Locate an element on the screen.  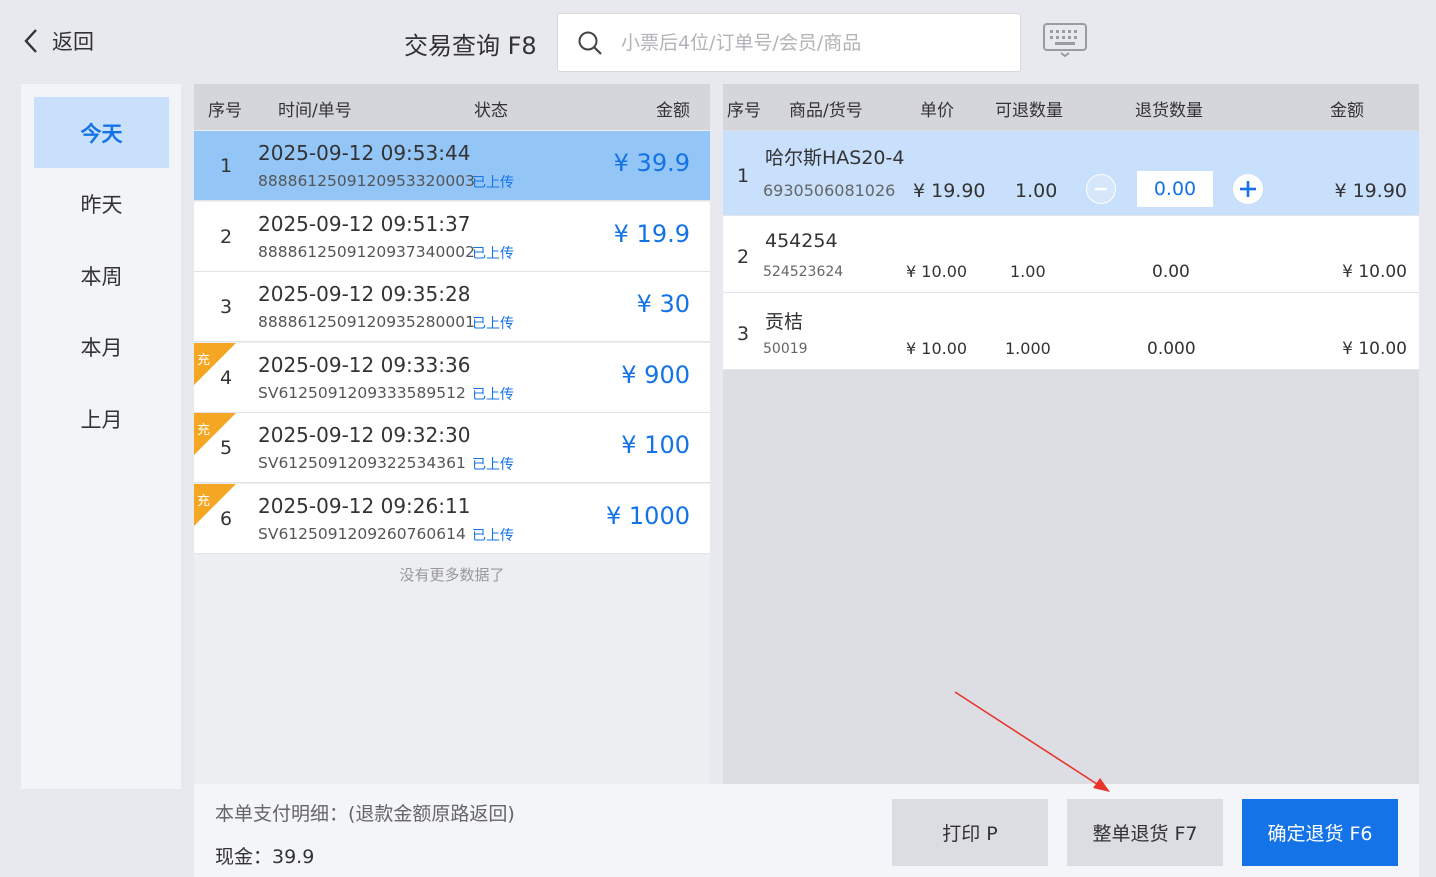
col-status: 状态 is located at coordinates (491, 111).